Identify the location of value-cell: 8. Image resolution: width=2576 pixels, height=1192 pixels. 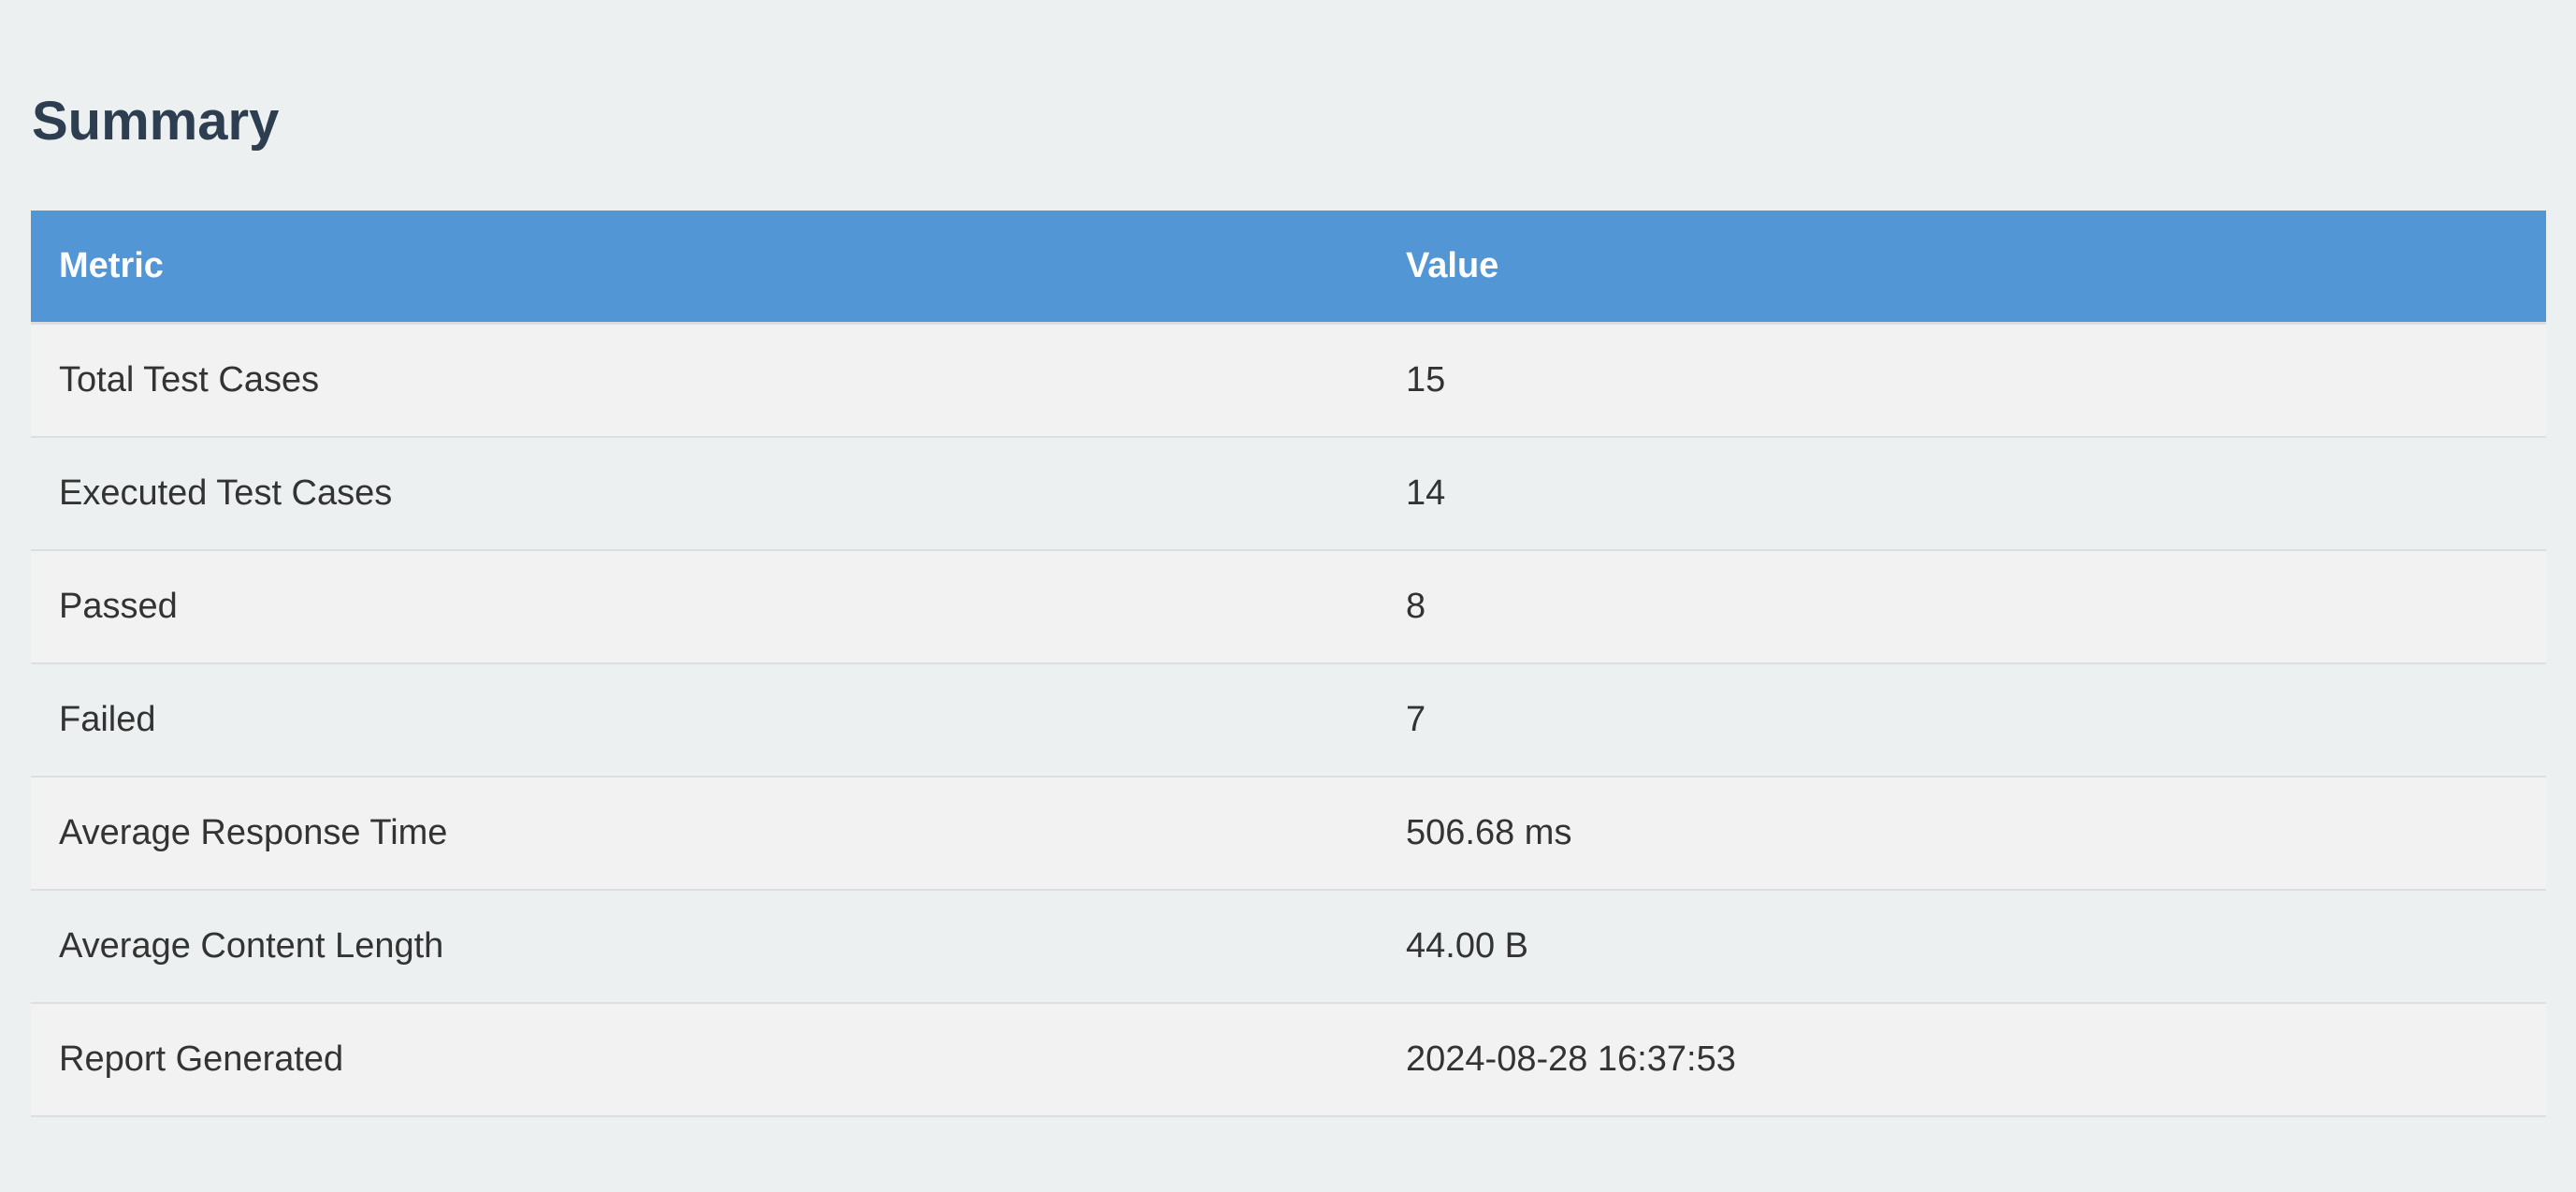
(1962, 607).